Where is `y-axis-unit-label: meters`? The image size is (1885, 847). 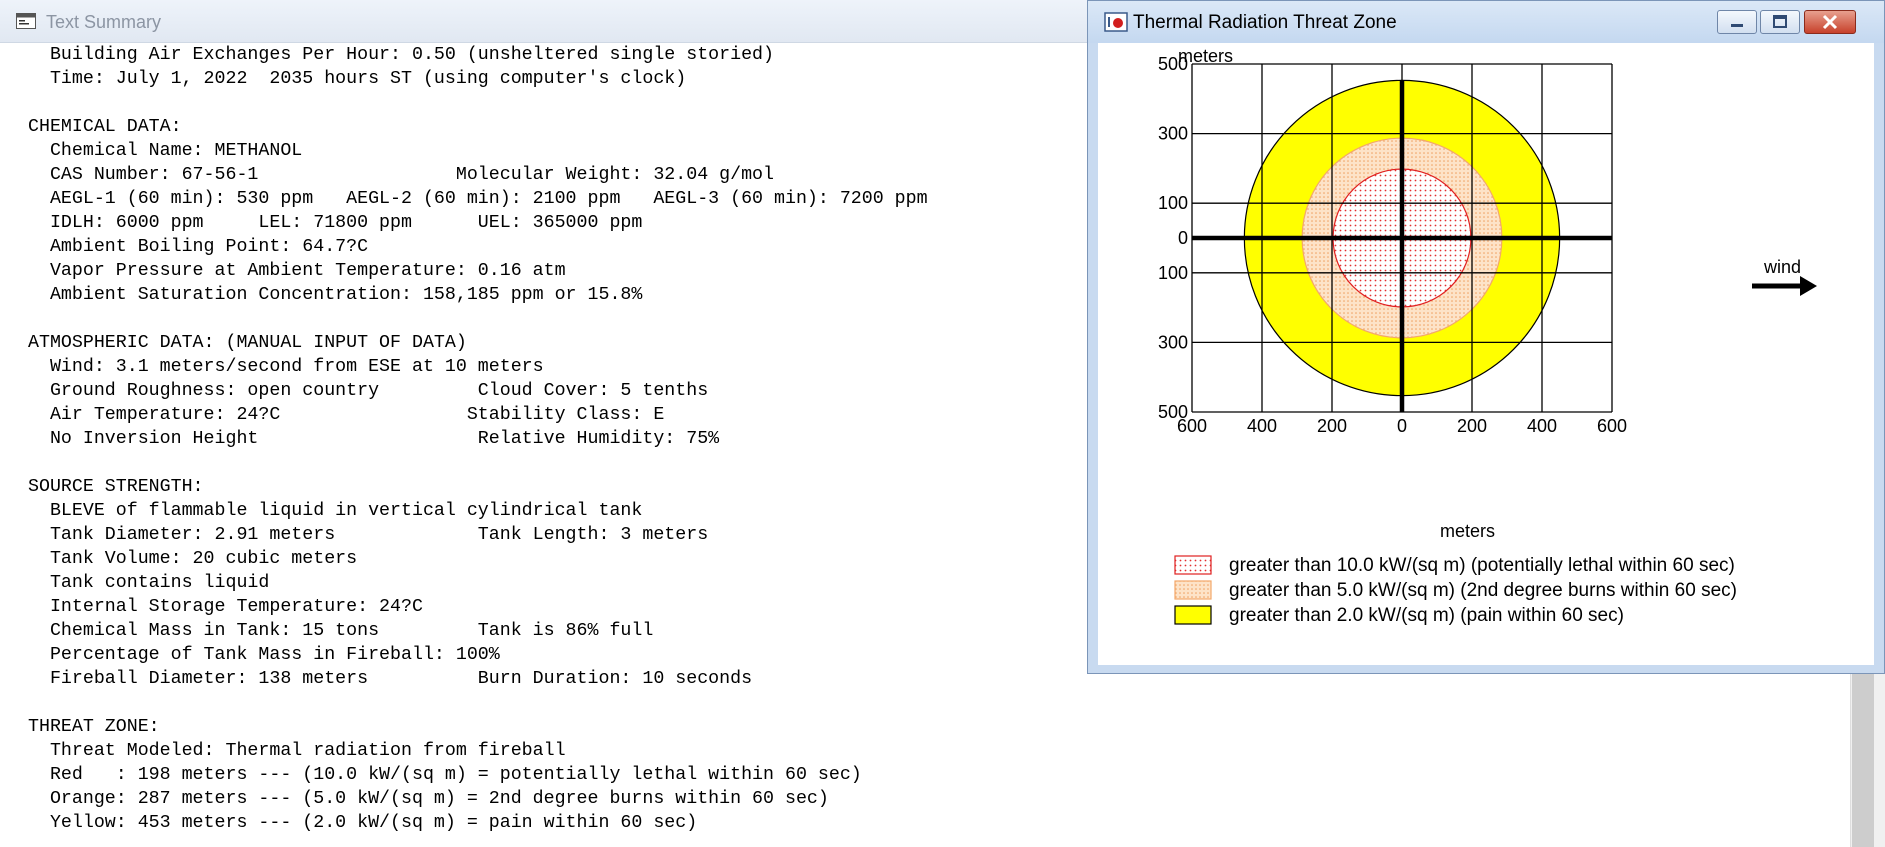
y-axis-unit-label: meters is located at coordinates (1205, 56).